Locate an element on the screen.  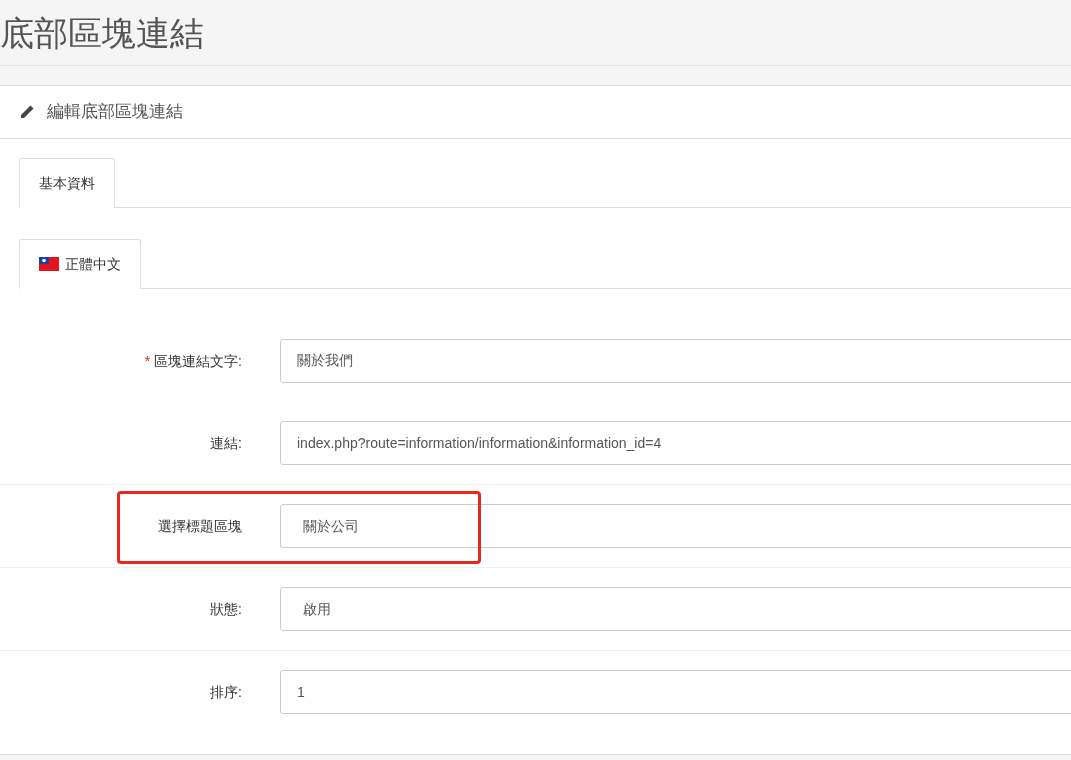
language-tab: 正體中文 is located at coordinates (80, 264).